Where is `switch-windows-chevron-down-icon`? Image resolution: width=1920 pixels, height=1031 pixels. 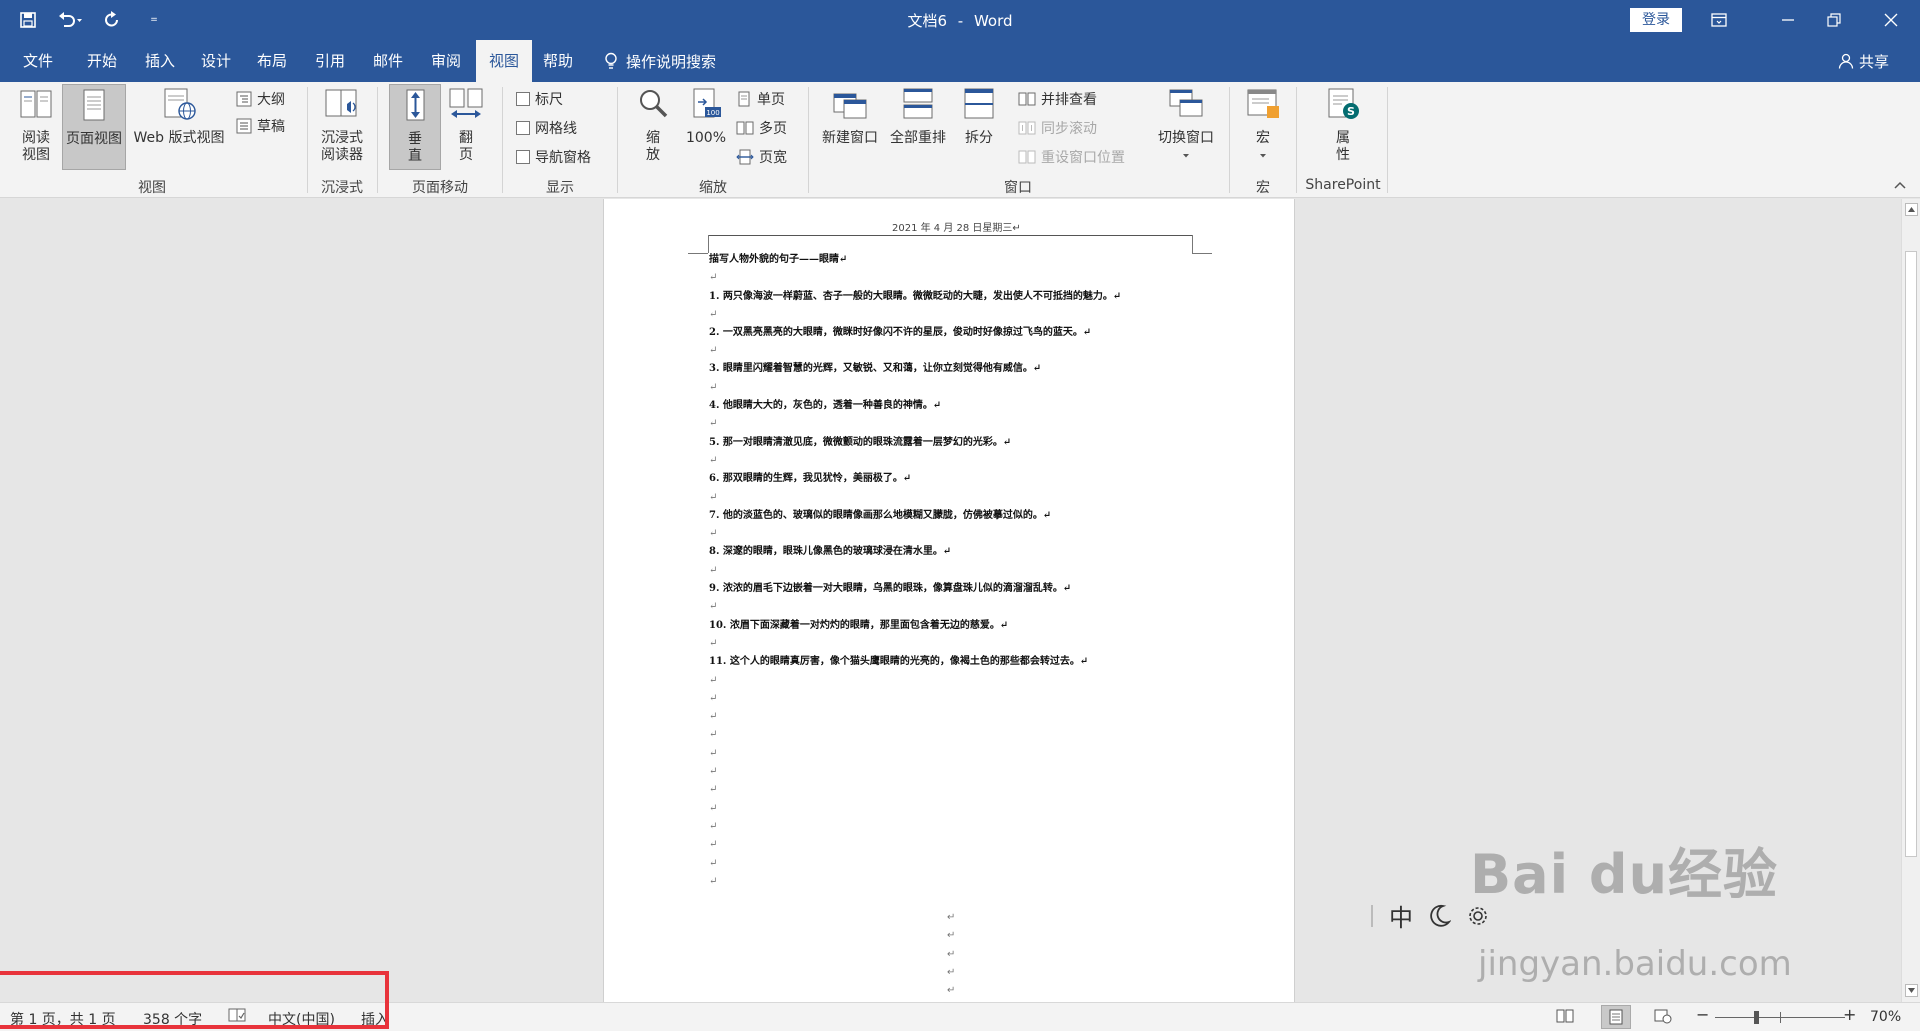
switch-windows-chevron-down-icon is located at coordinates (1186, 156).